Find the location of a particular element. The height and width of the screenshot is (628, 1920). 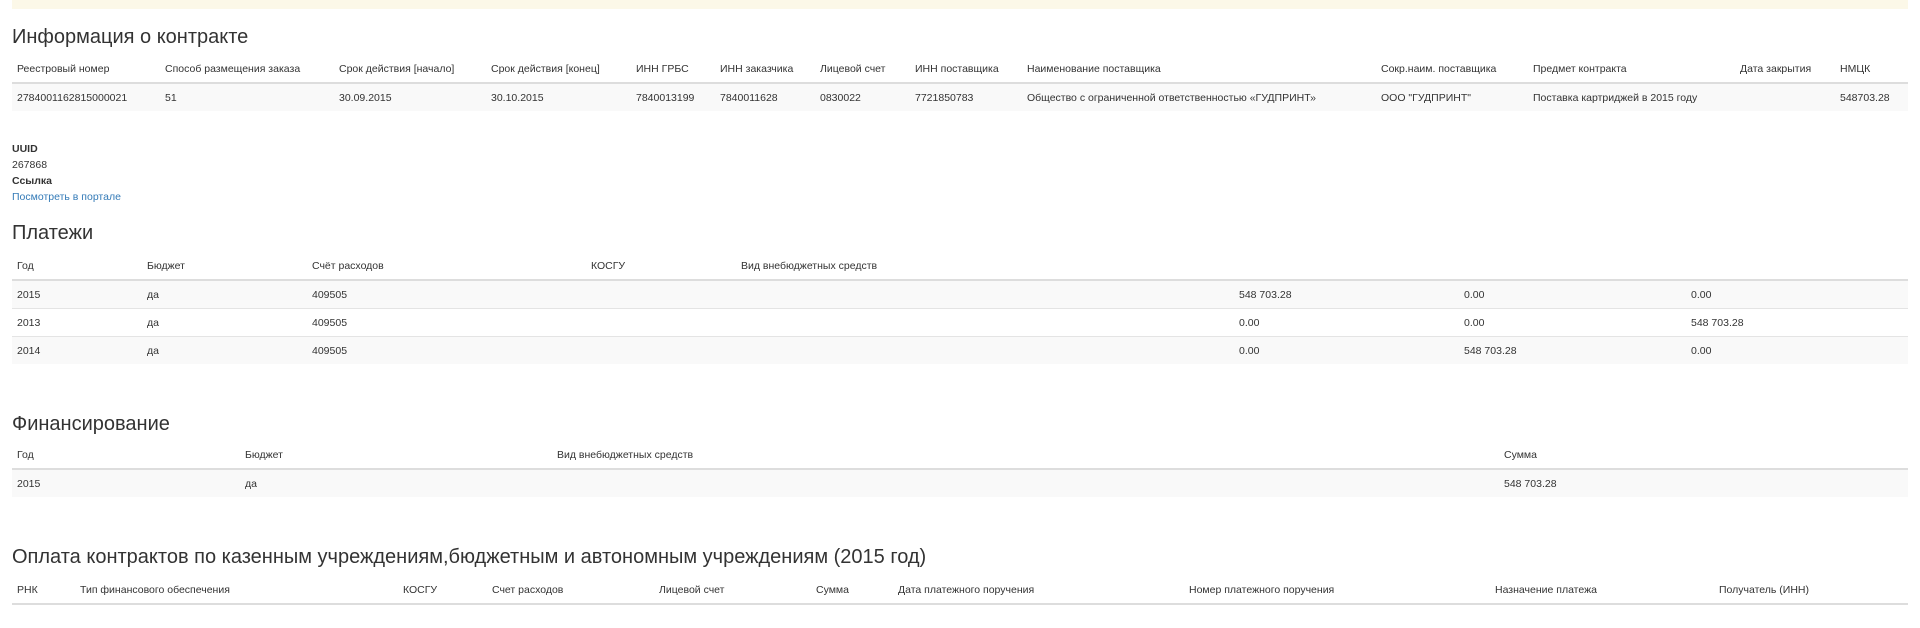

column-header: ИНН заказчика is located at coordinates (765, 70).